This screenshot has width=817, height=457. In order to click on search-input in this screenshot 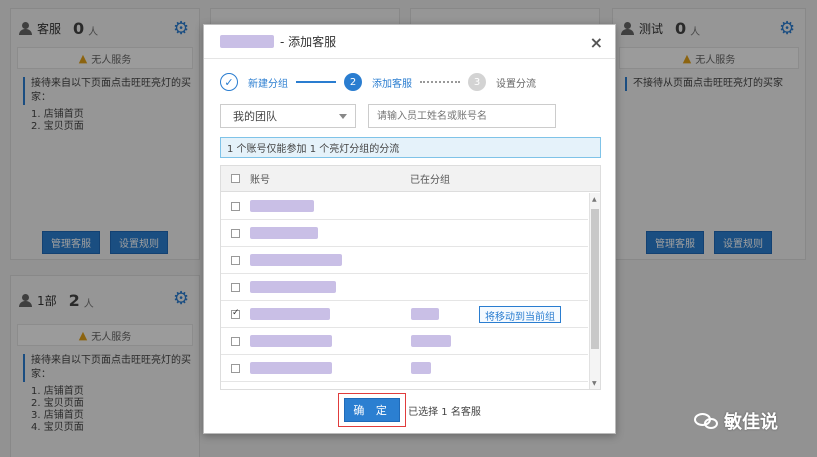, I will do `click(462, 116)`.